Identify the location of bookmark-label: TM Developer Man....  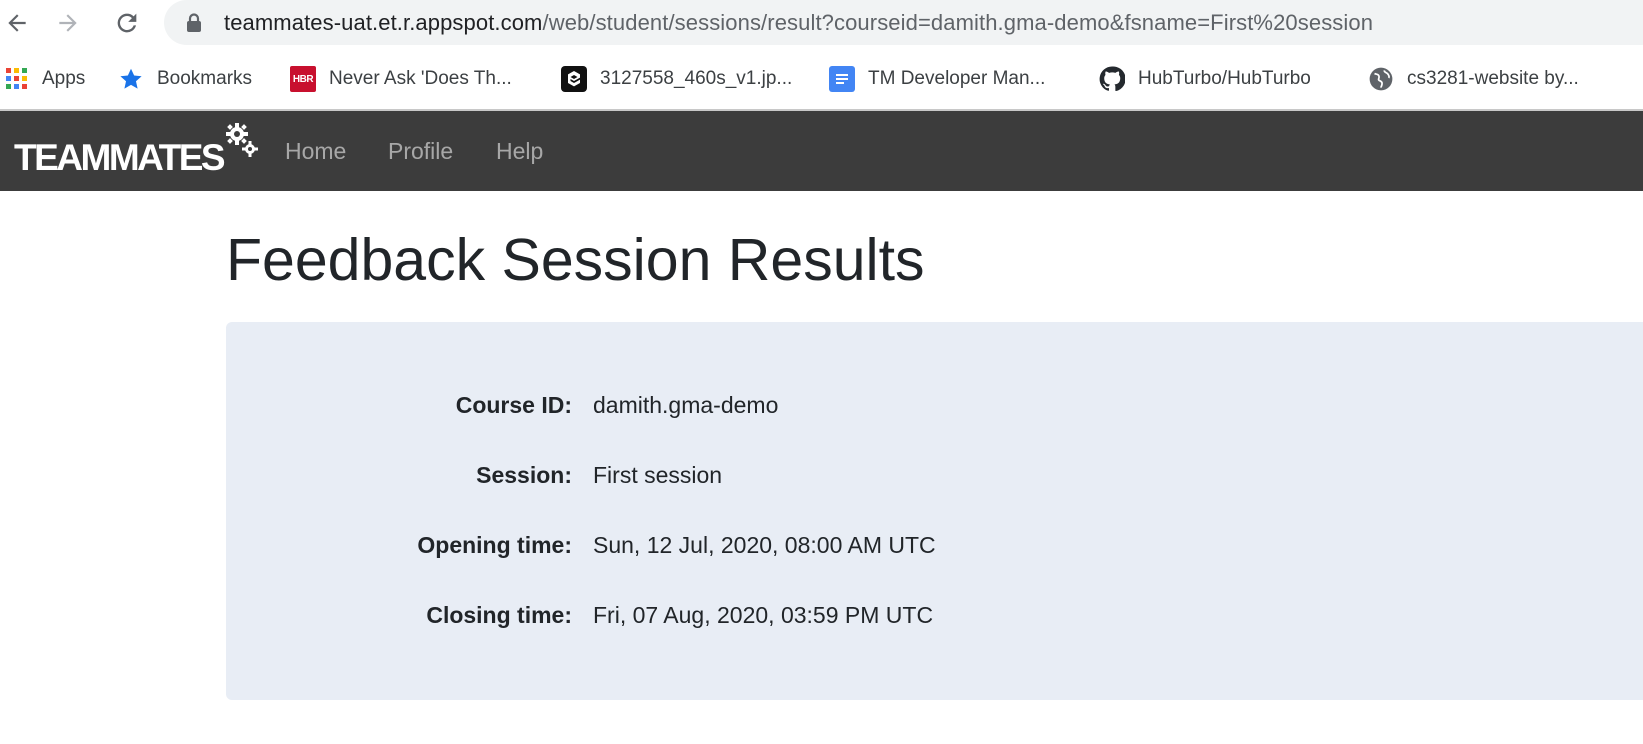
(957, 78).